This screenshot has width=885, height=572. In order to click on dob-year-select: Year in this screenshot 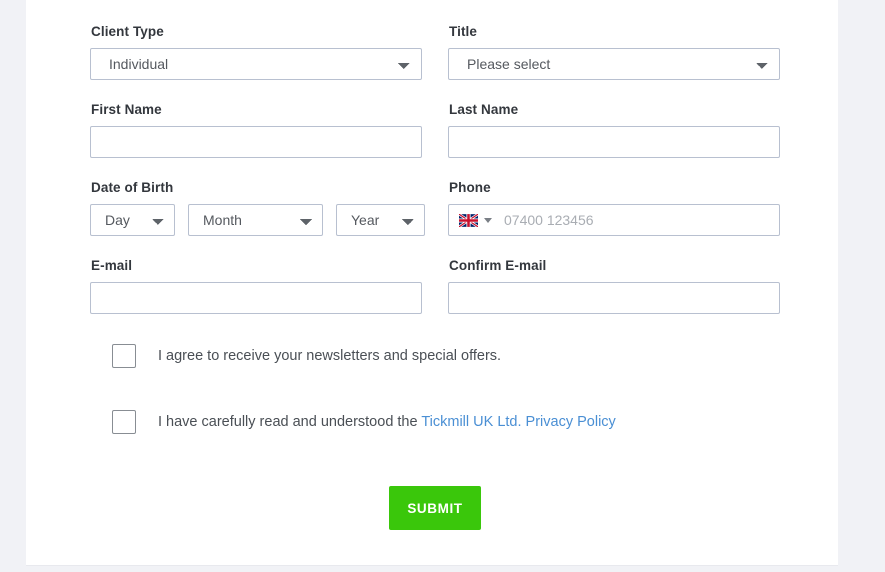, I will do `click(380, 220)`.